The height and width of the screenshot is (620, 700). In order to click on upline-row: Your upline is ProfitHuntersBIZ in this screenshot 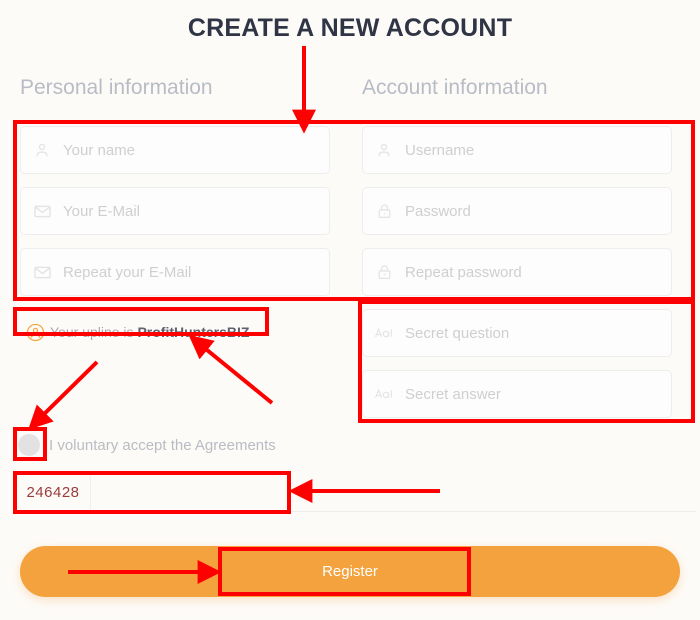, I will do `click(134, 332)`.